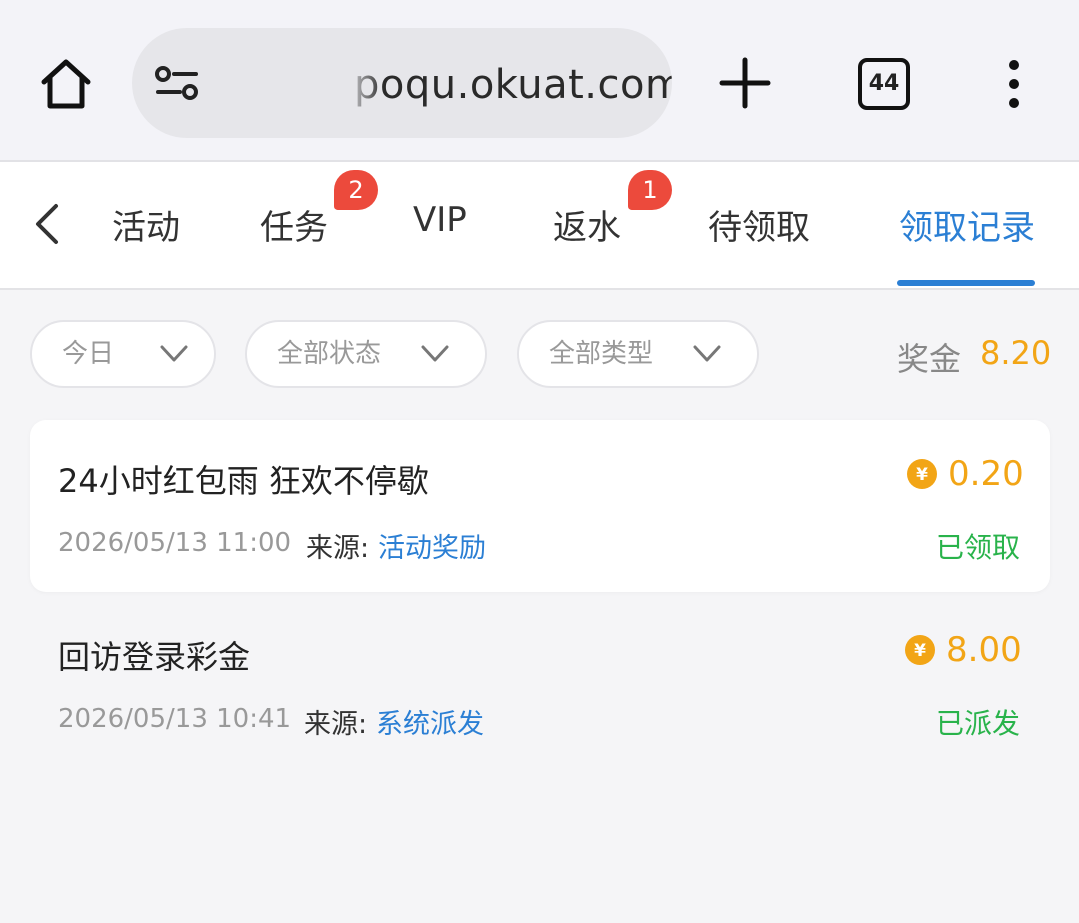 The image size is (1079, 923). I want to click on tab-tasks: 任务, so click(294, 224).